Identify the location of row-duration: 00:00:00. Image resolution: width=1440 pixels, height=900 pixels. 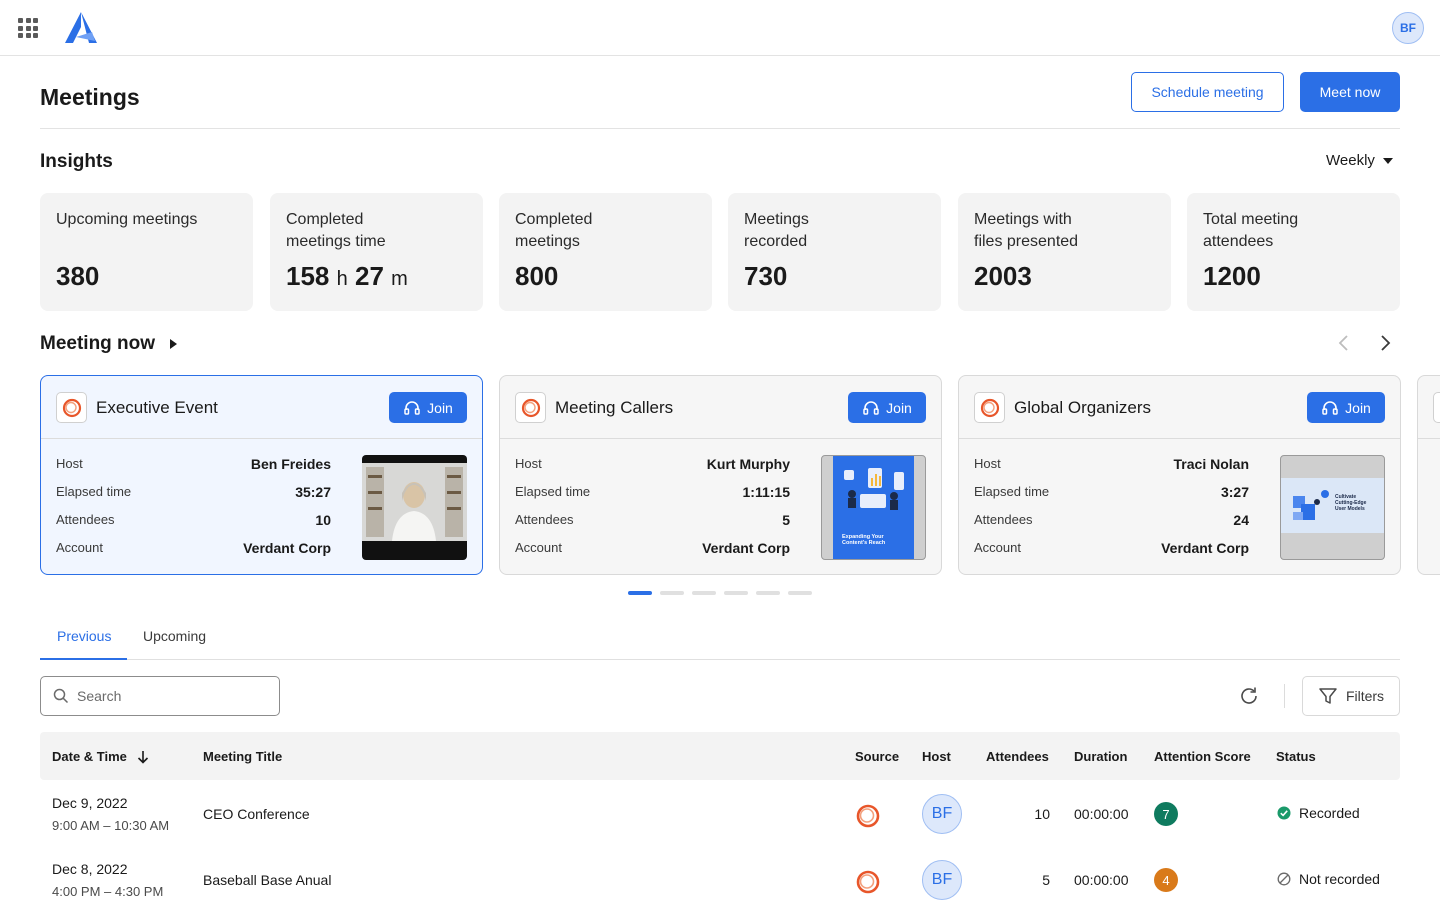
(1101, 814).